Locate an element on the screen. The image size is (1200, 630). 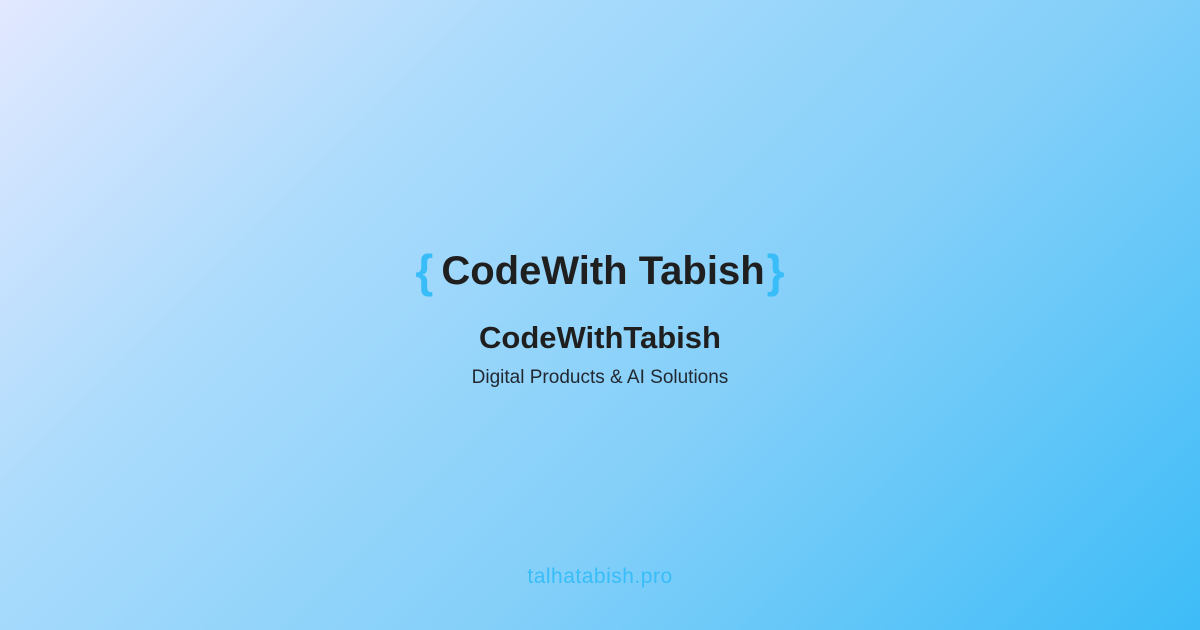
tagline: Digital Products & AI Solutions is located at coordinates (600, 377).